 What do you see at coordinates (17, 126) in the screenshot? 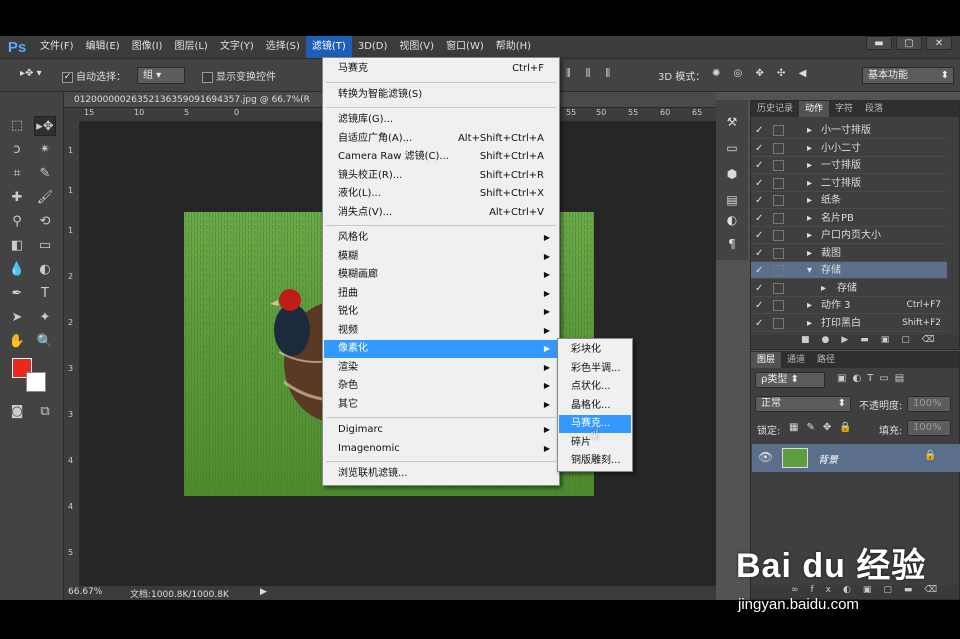
I see `marquee-tool-icon: ⬚` at bounding box center [17, 126].